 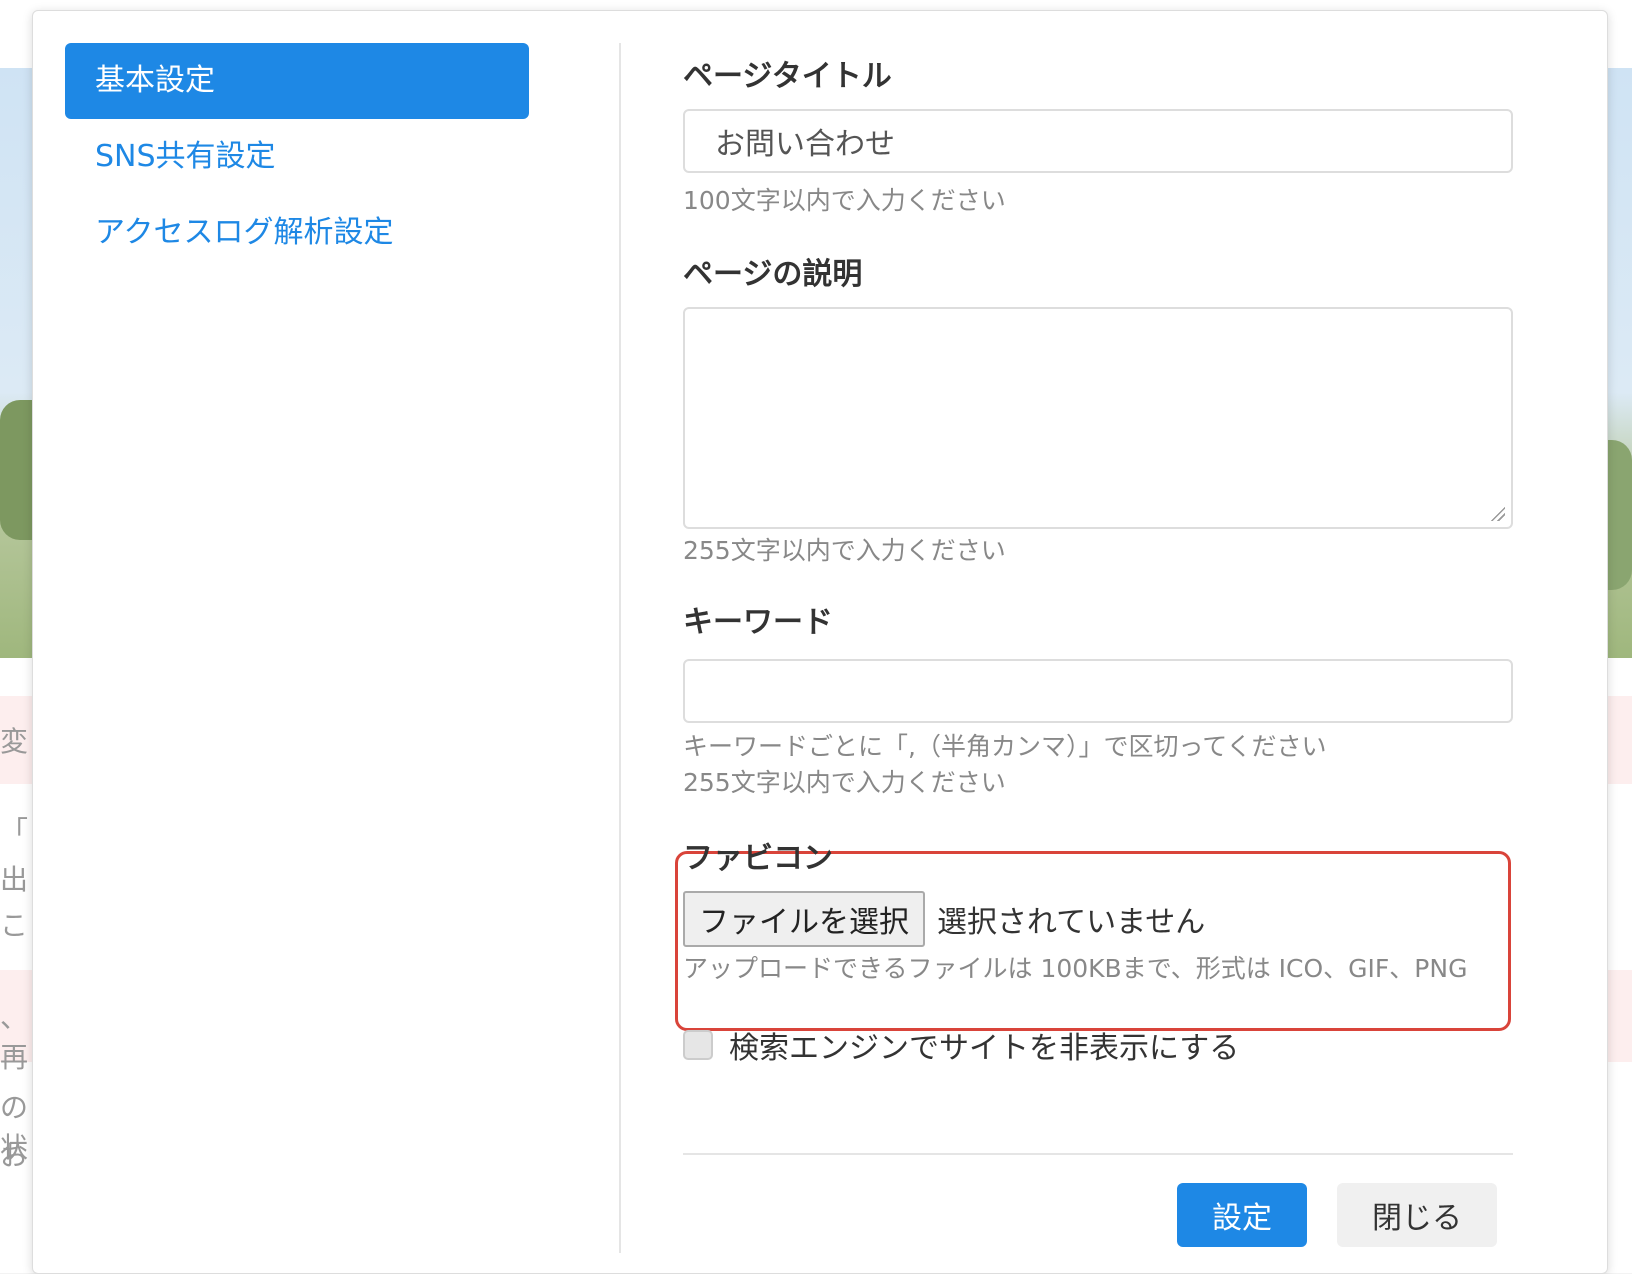 What do you see at coordinates (14, 741) in the screenshot?
I see `background-text: 変` at bounding box center [14, 741].